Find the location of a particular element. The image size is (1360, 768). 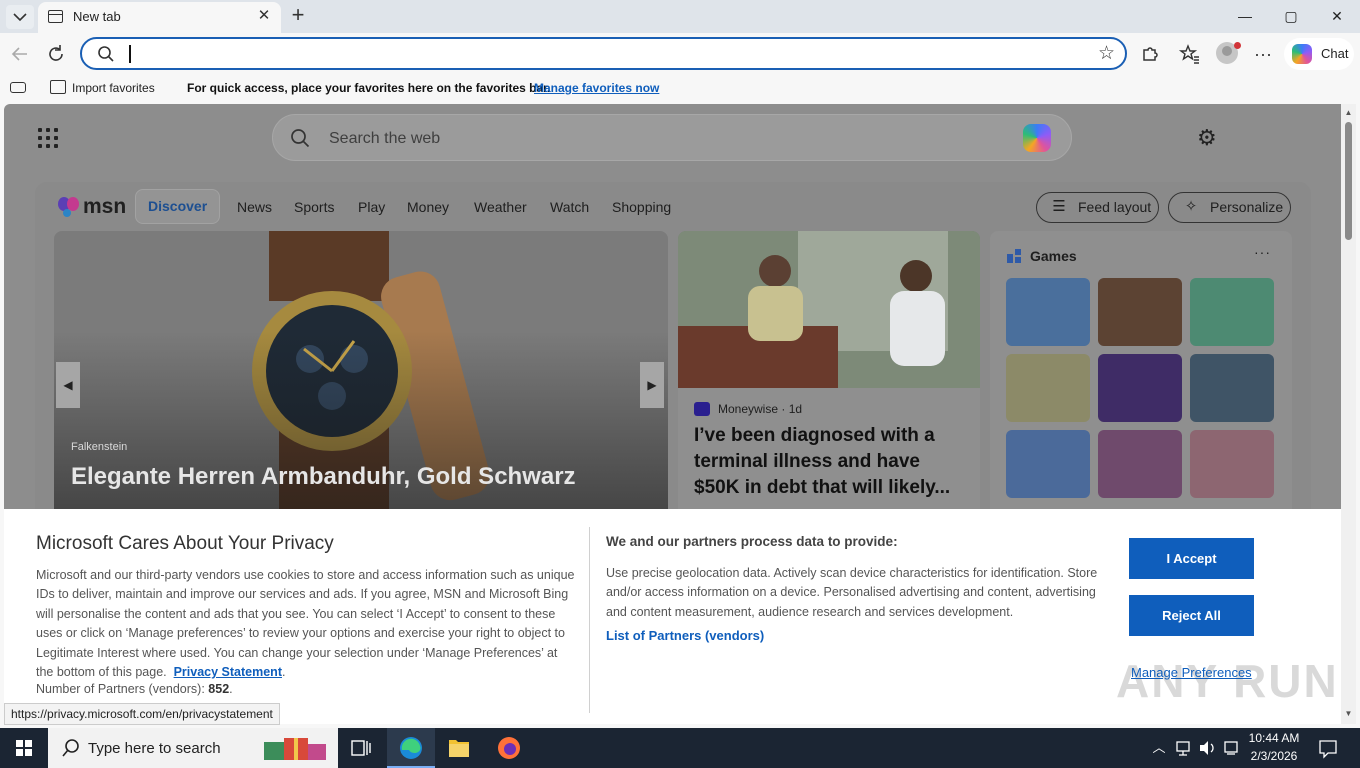

clock-time: 10:44 AM is located at coordinates (1274, 738).